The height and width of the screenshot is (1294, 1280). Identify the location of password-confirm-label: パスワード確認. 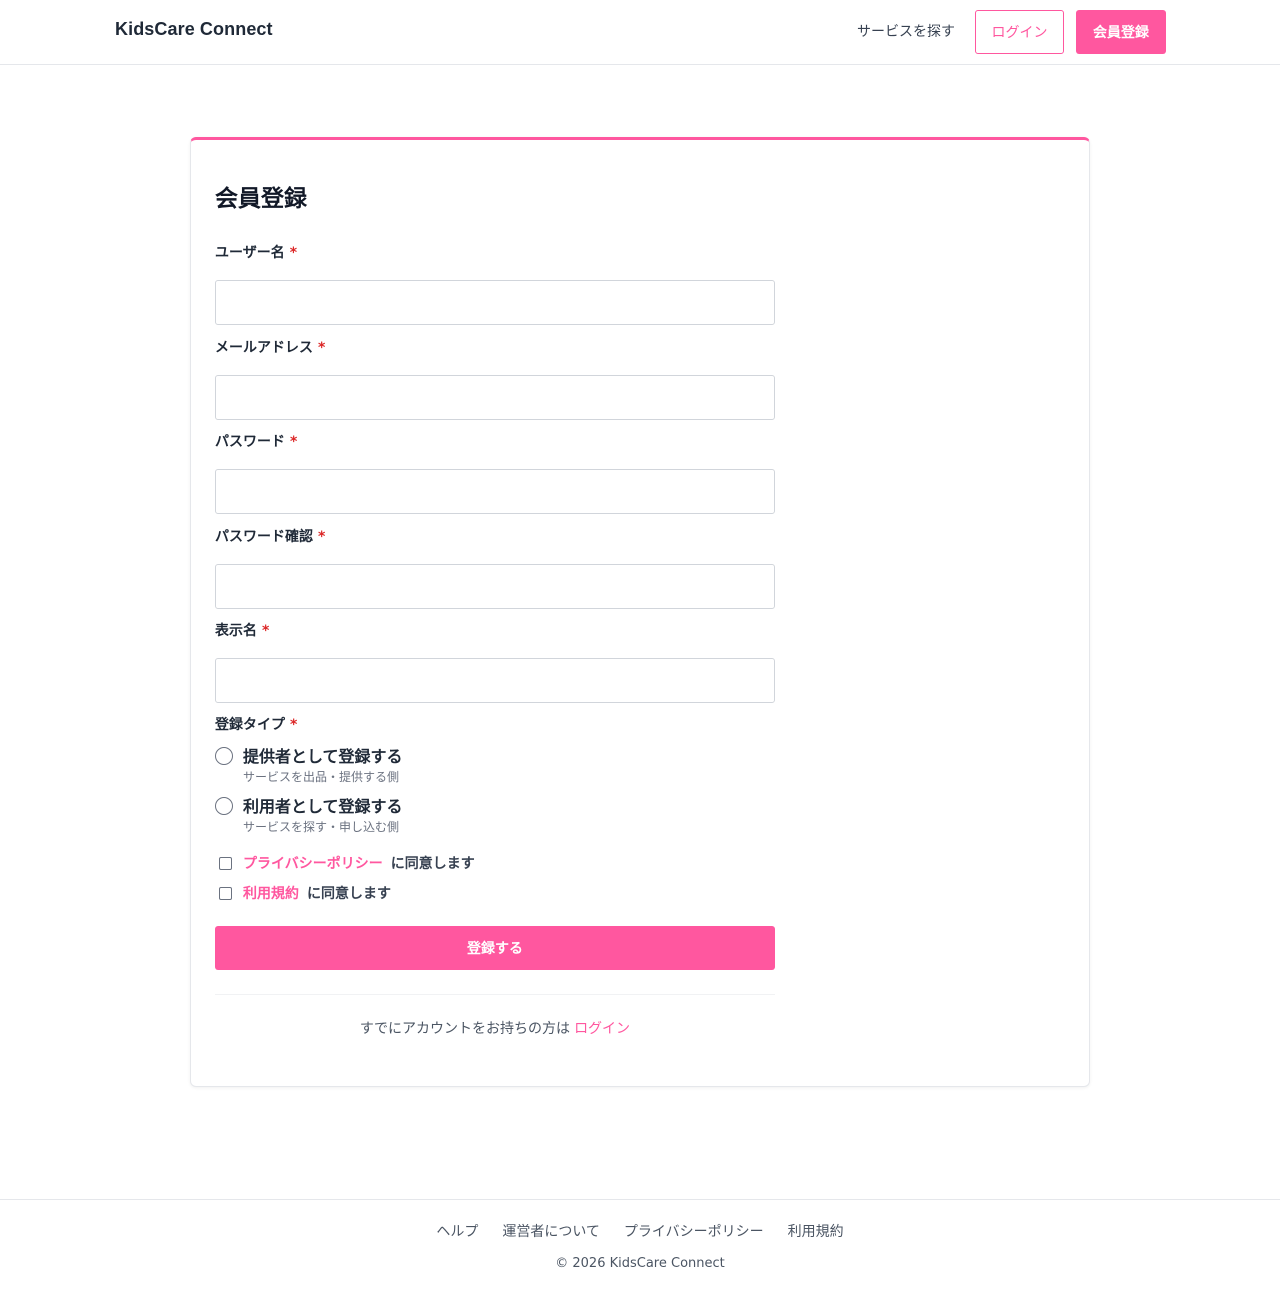
(264, 537).